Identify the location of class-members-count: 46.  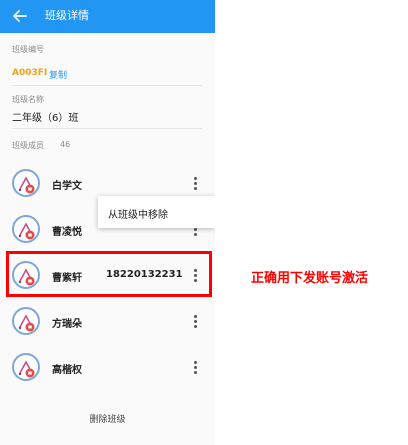
(65, 144).